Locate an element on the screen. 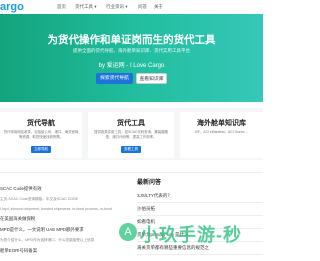 The height and width of the screenshot is (261, 320). hero-title: 为货代操作和单证岗而生的货代工具 is located at coordinates (131, 40).